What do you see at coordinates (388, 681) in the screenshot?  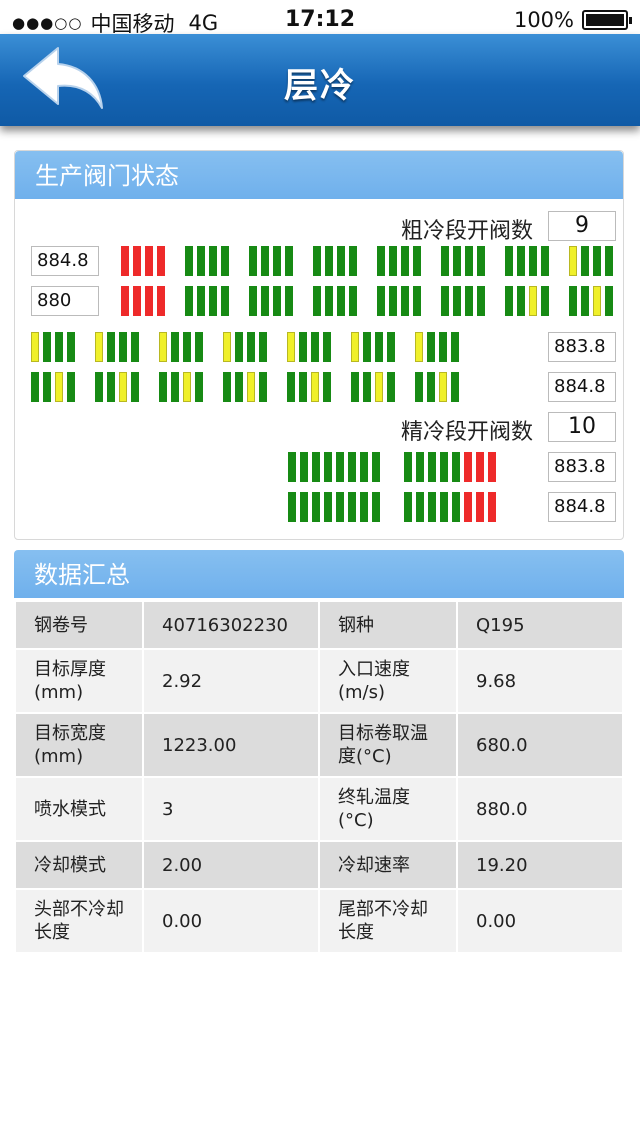 I see `table-label: 入口速度(m/s)` at bounding box center [388, 681].